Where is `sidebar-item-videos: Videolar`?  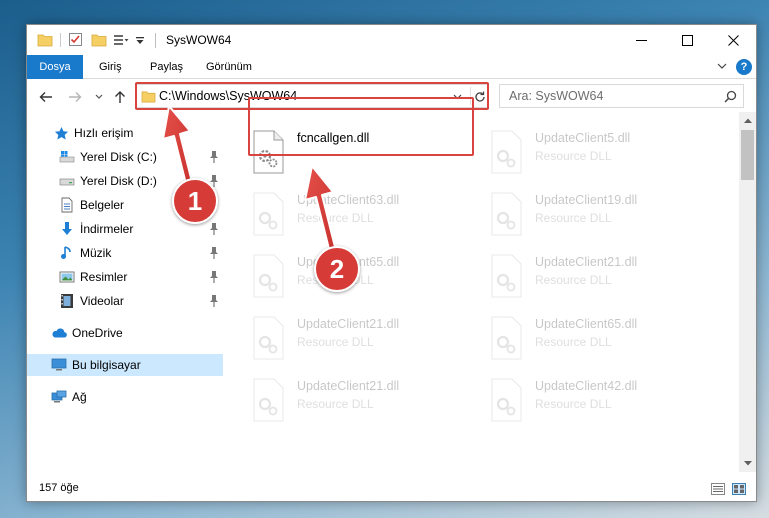 sidebar-item-videos: Videolar is located at coordinates (125, 301).